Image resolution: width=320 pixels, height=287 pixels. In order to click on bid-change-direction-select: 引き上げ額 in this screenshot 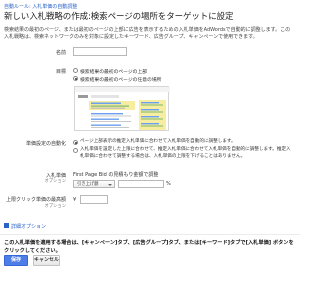, I will do `click(94, 184)`.